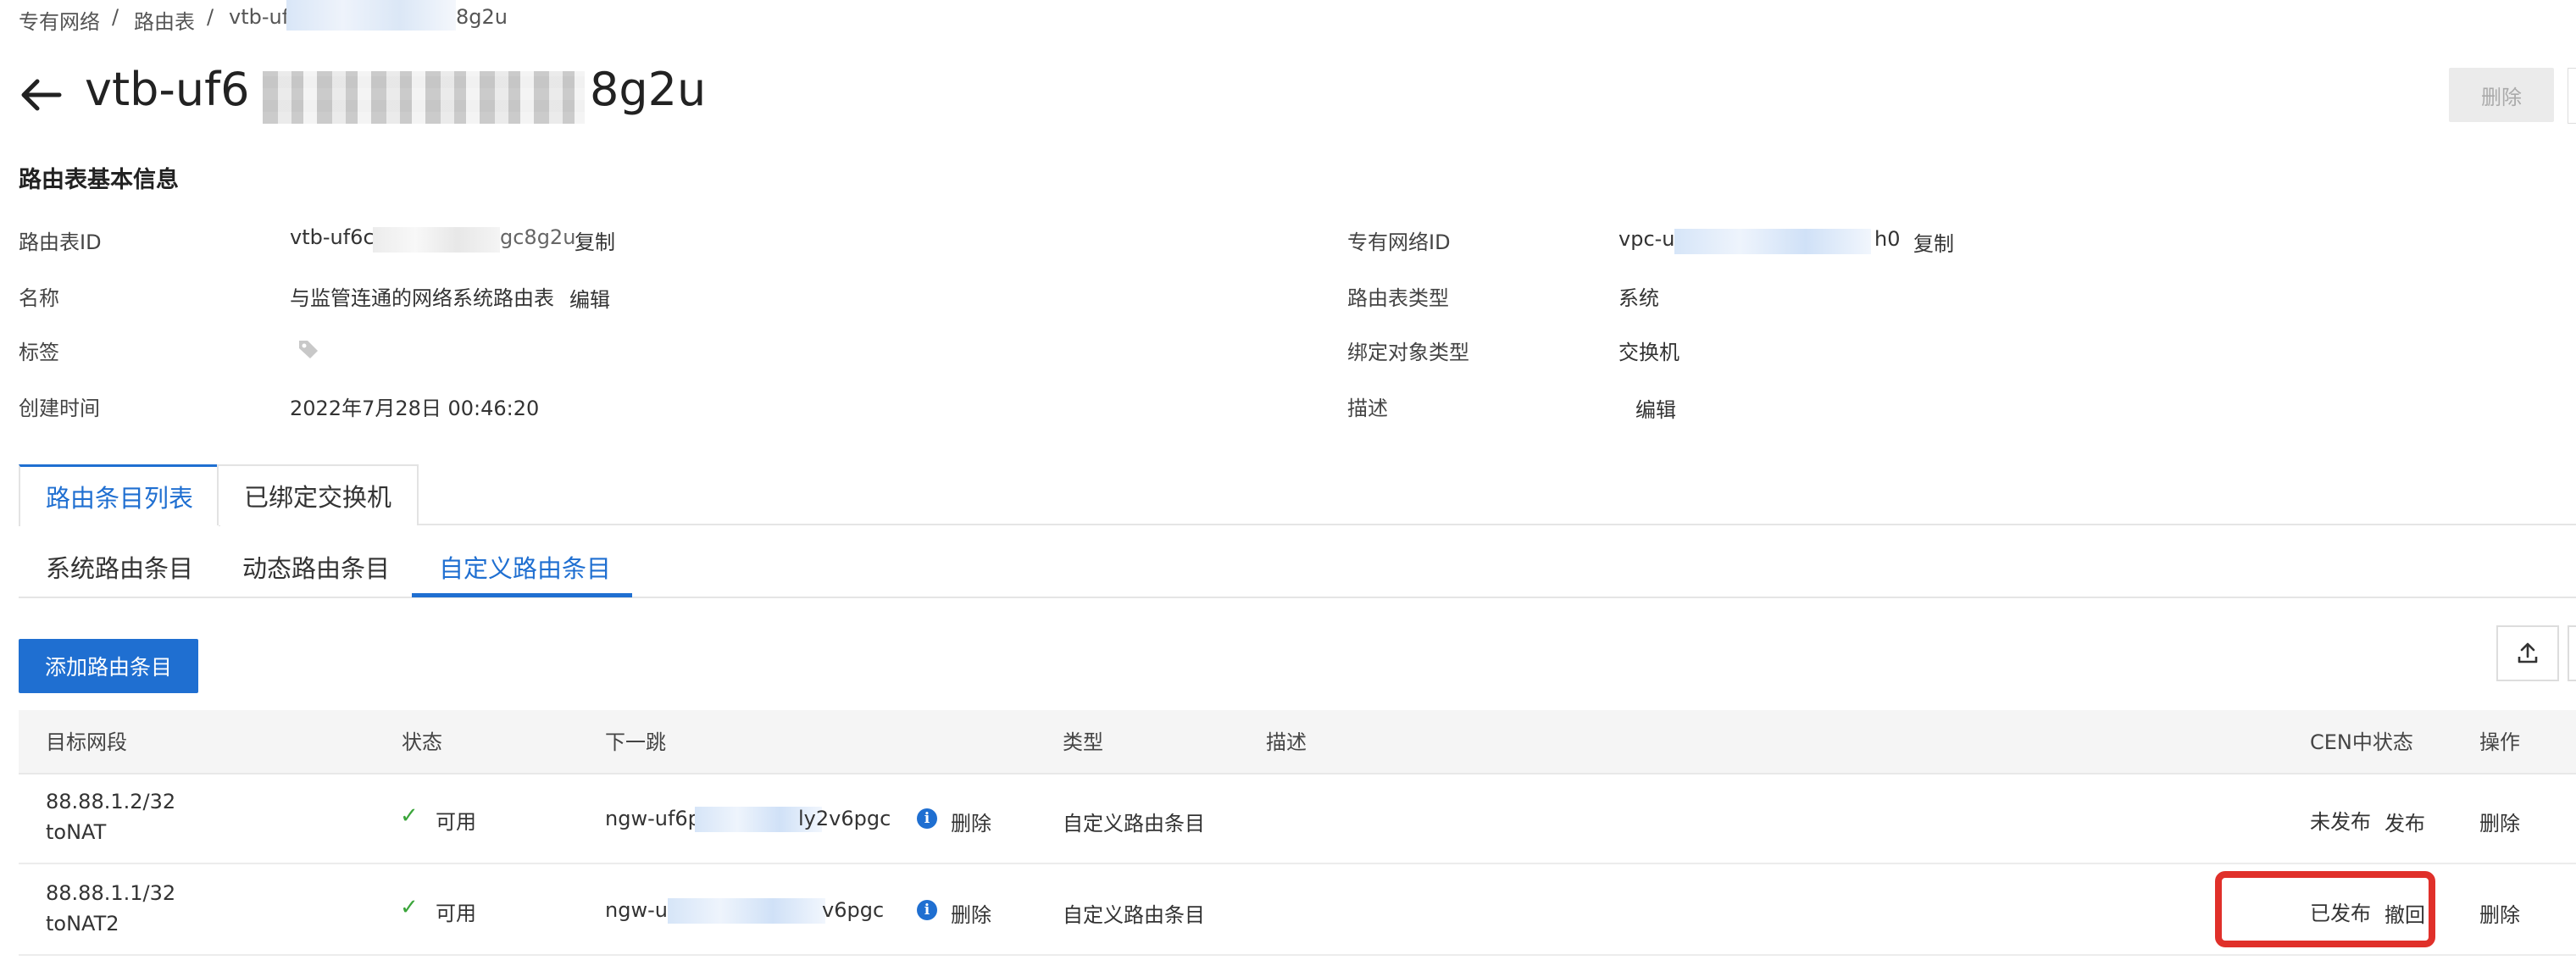  What do you see at coordinates (2361, 742) in the screenshot?
I see `column-header-cen-status: CEN中状态` at bounding box center [2361, 742].